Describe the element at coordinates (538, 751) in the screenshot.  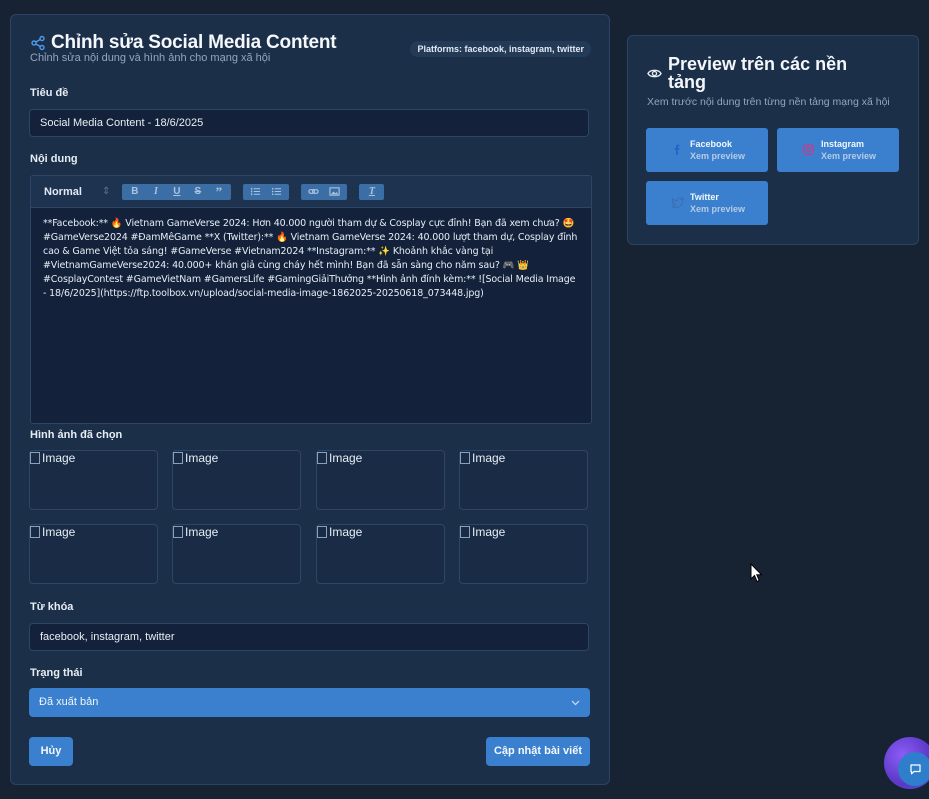
I see `update-post-button: Cập nhật bài viết` at that location.